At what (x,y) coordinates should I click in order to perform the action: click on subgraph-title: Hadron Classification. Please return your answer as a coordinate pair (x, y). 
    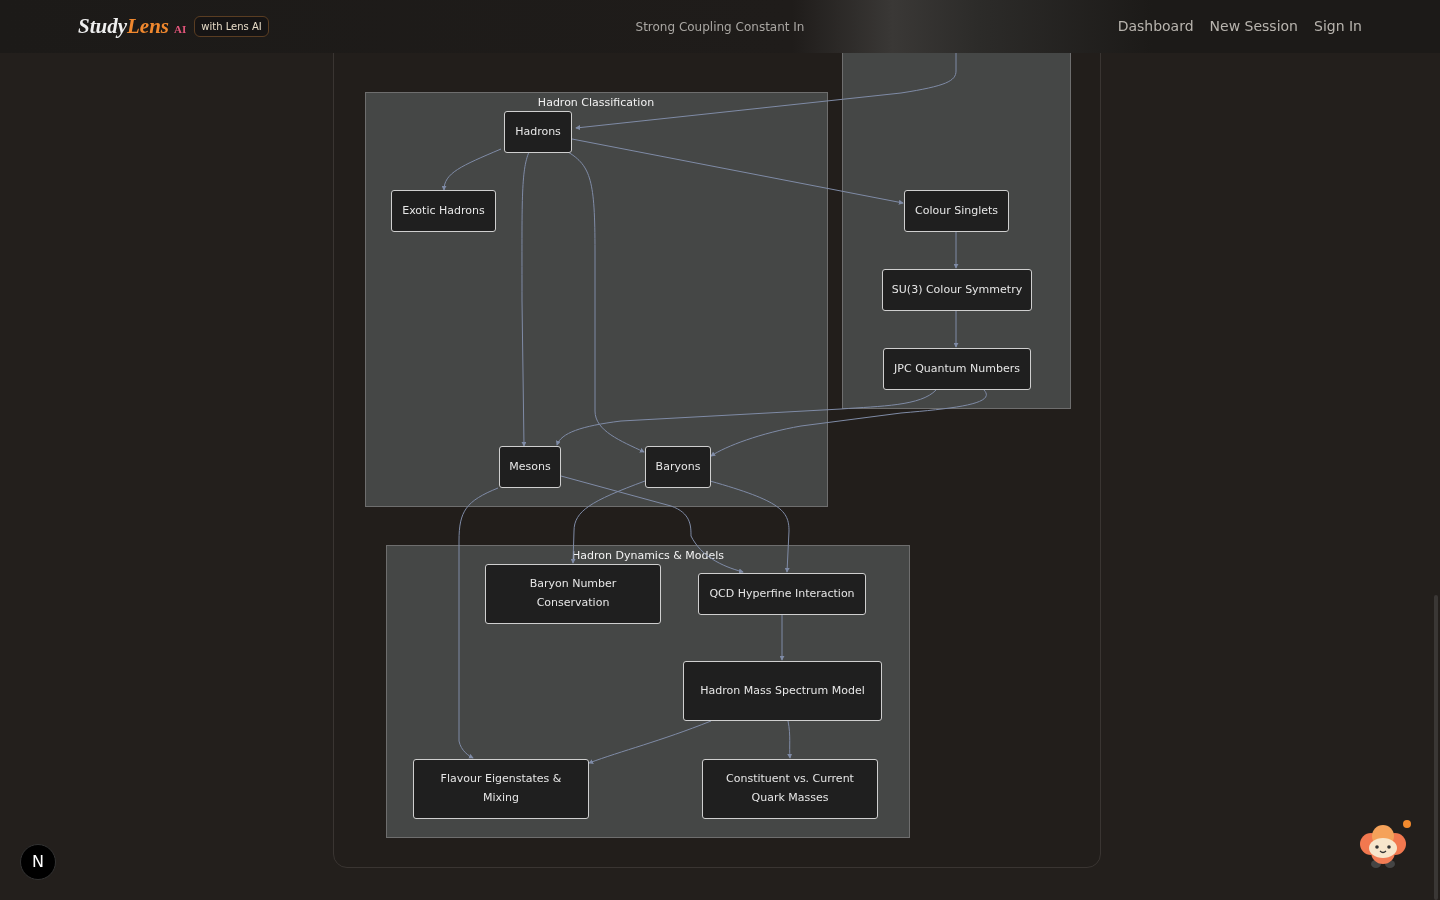
    Looking at the image, I should click on (596, 103).